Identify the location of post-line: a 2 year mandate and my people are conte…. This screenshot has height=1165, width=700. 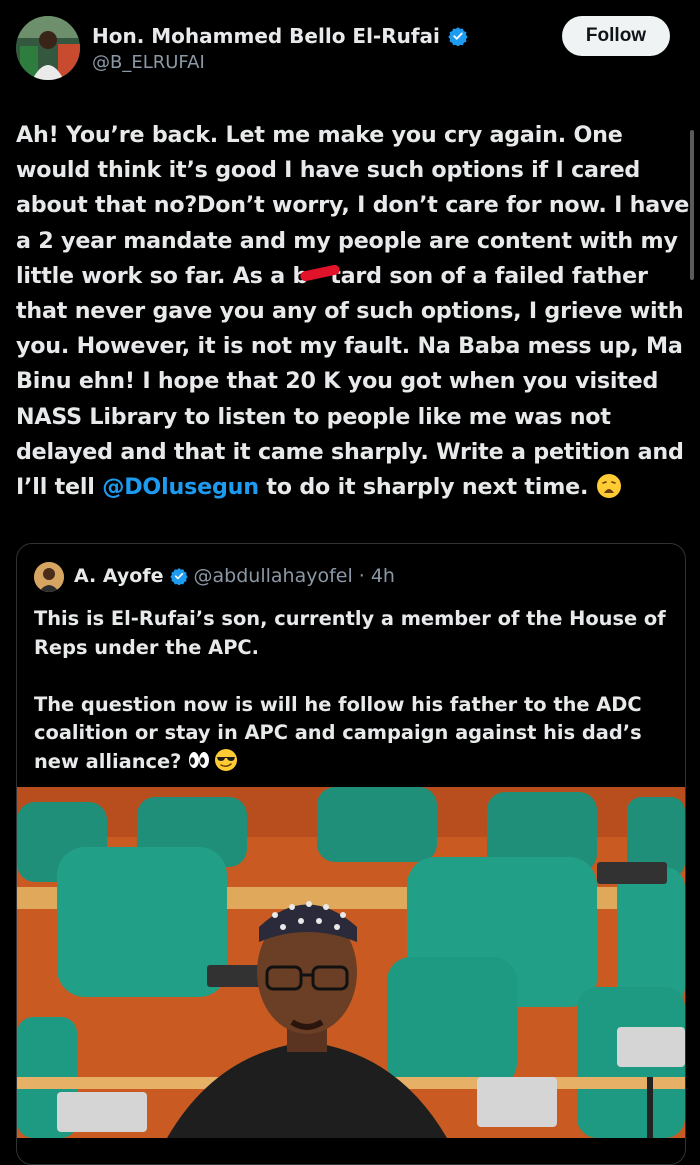
(347, 240).